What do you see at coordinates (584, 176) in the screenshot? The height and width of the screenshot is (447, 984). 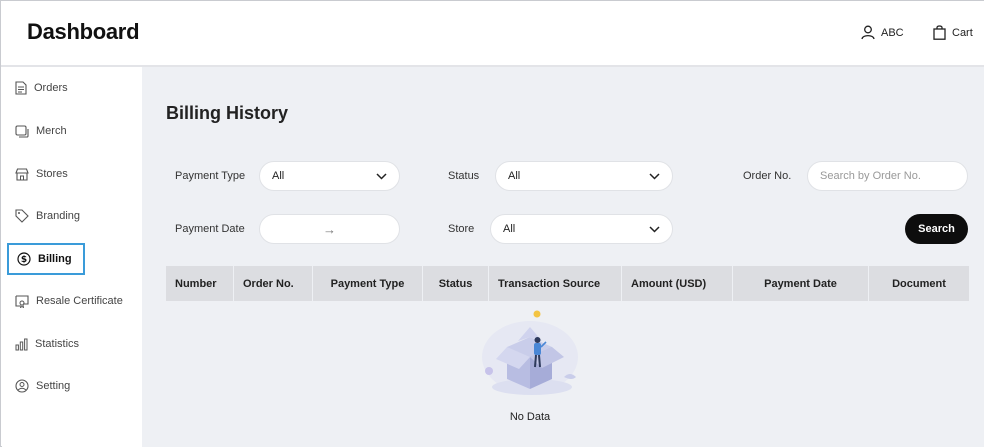 I see `status-select: All` at bounding box center [584, 176].